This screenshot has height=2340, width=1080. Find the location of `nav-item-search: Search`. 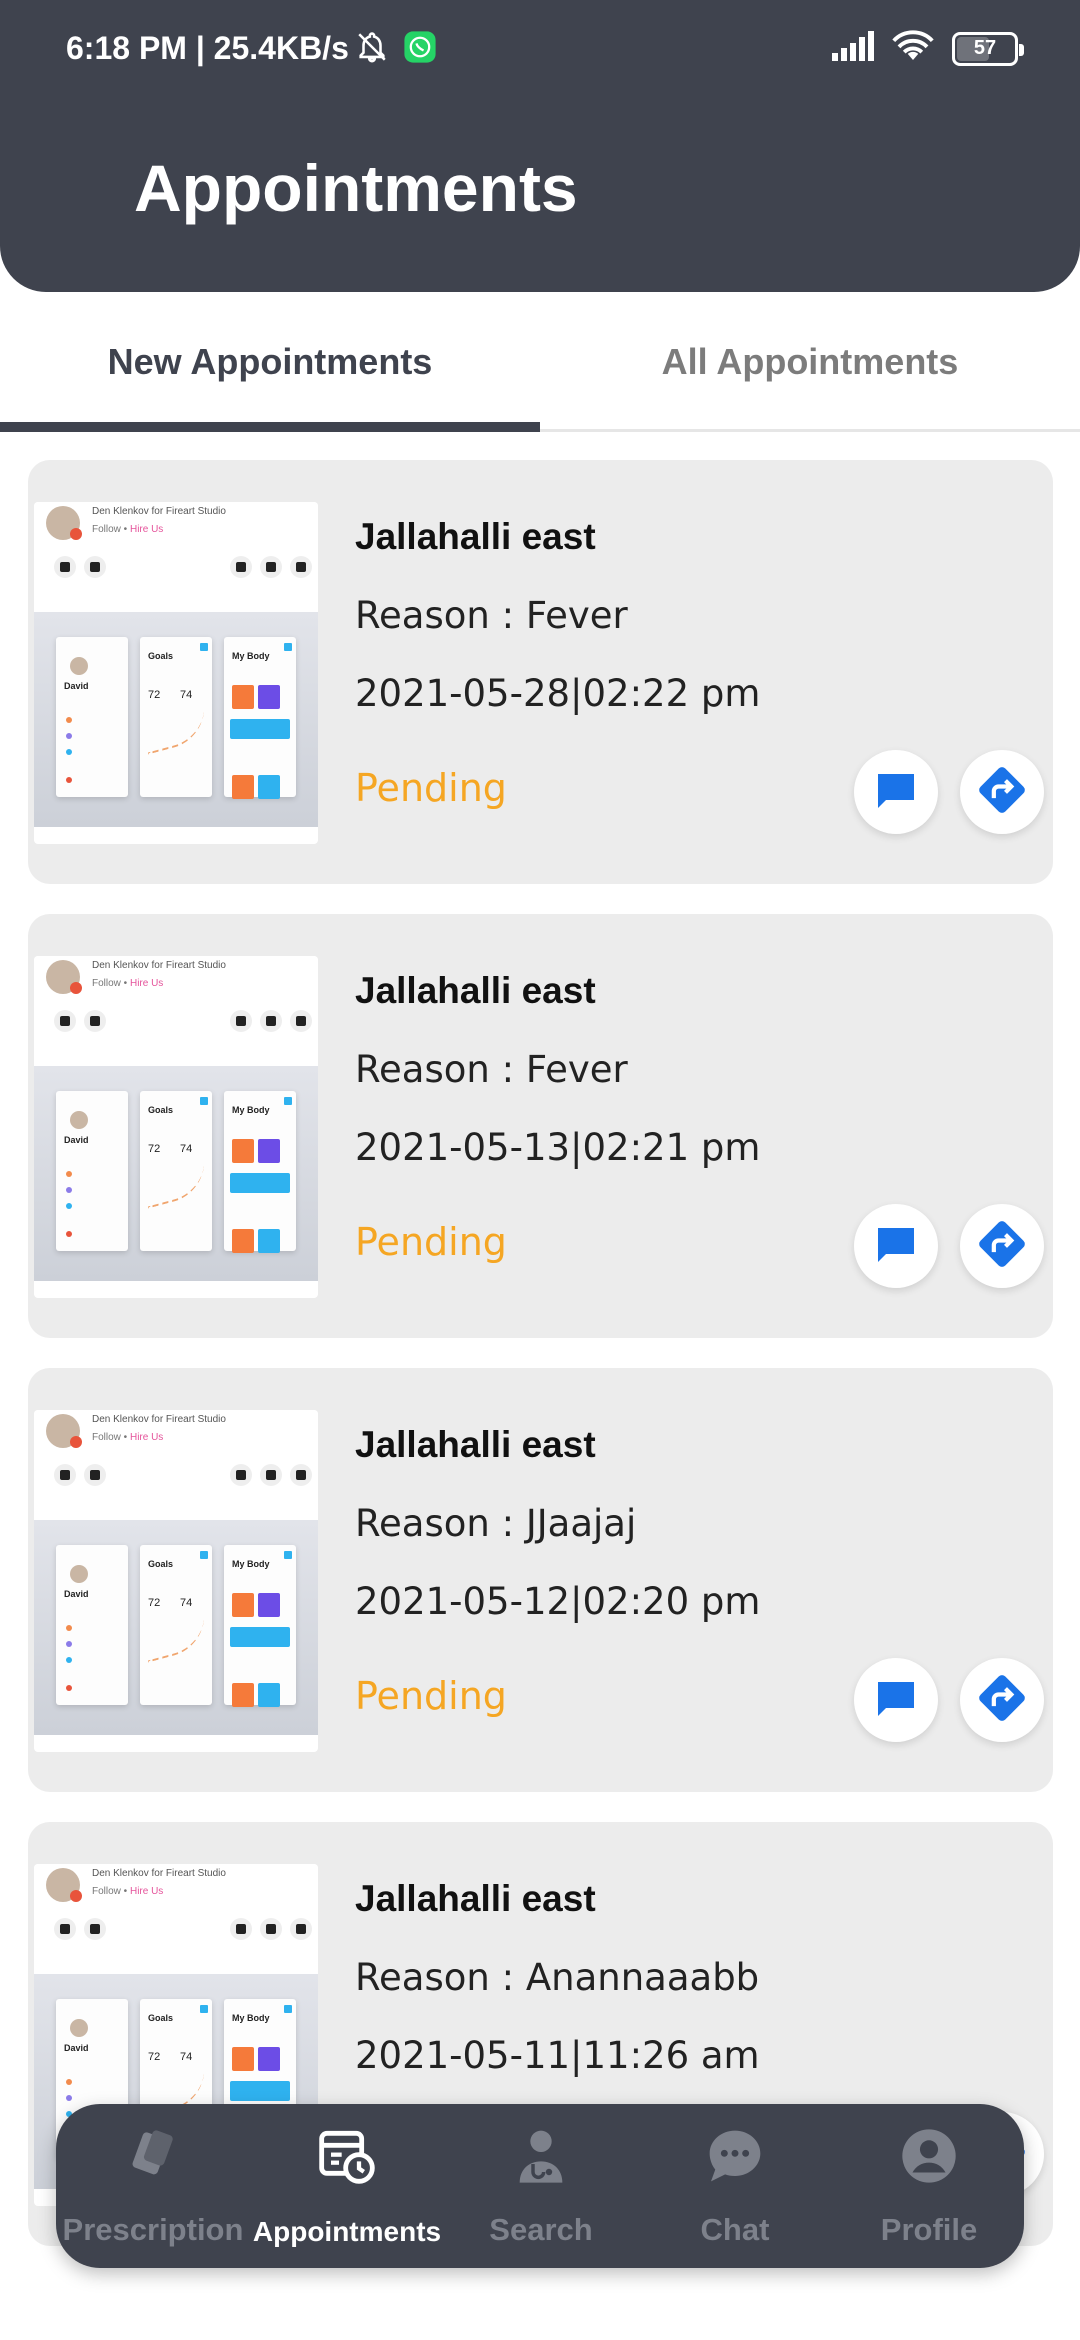

nav-item-search: Search is located at coordinates (541, 2186).